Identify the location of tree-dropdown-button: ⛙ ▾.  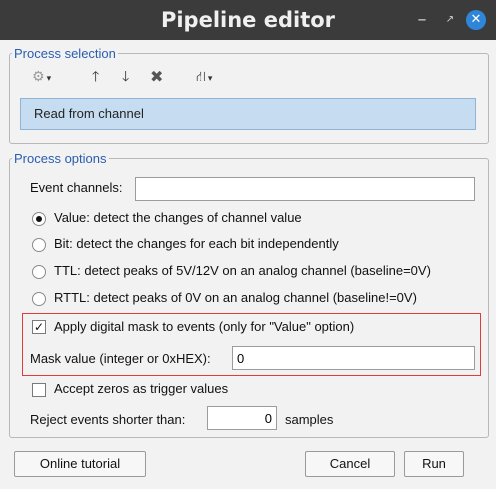
(204, 77).